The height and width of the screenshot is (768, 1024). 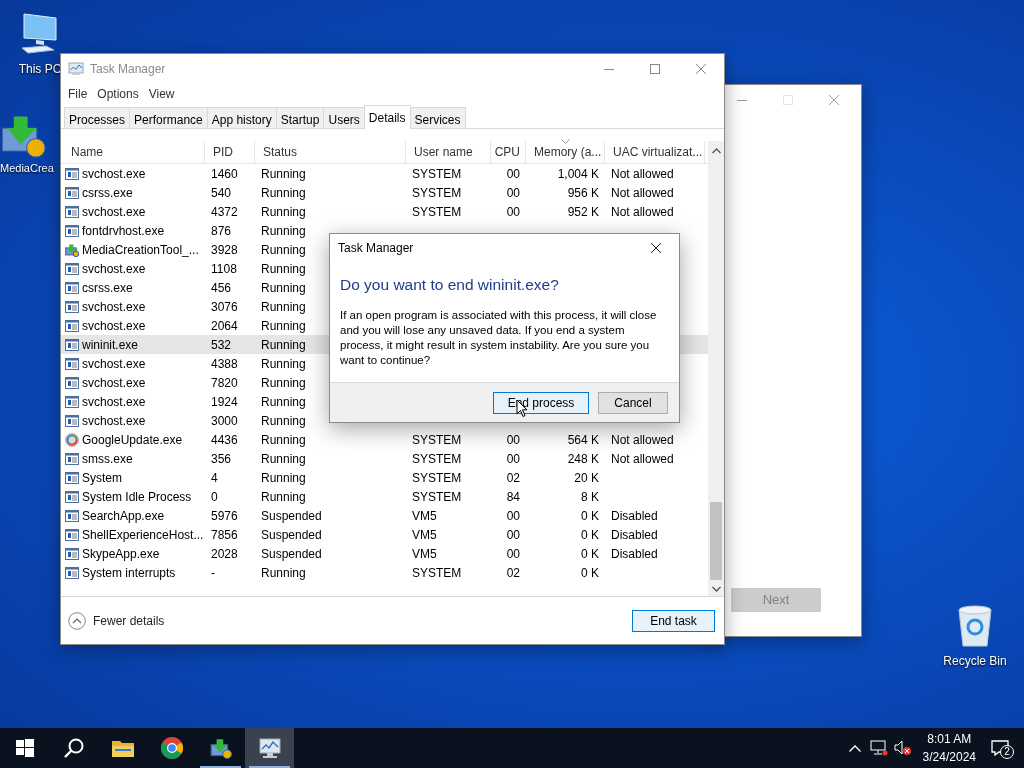 What do you see at coordinates (224, 515) in the screenshot?
I see `table-cell: 5976` at bounding box center [224, 515].